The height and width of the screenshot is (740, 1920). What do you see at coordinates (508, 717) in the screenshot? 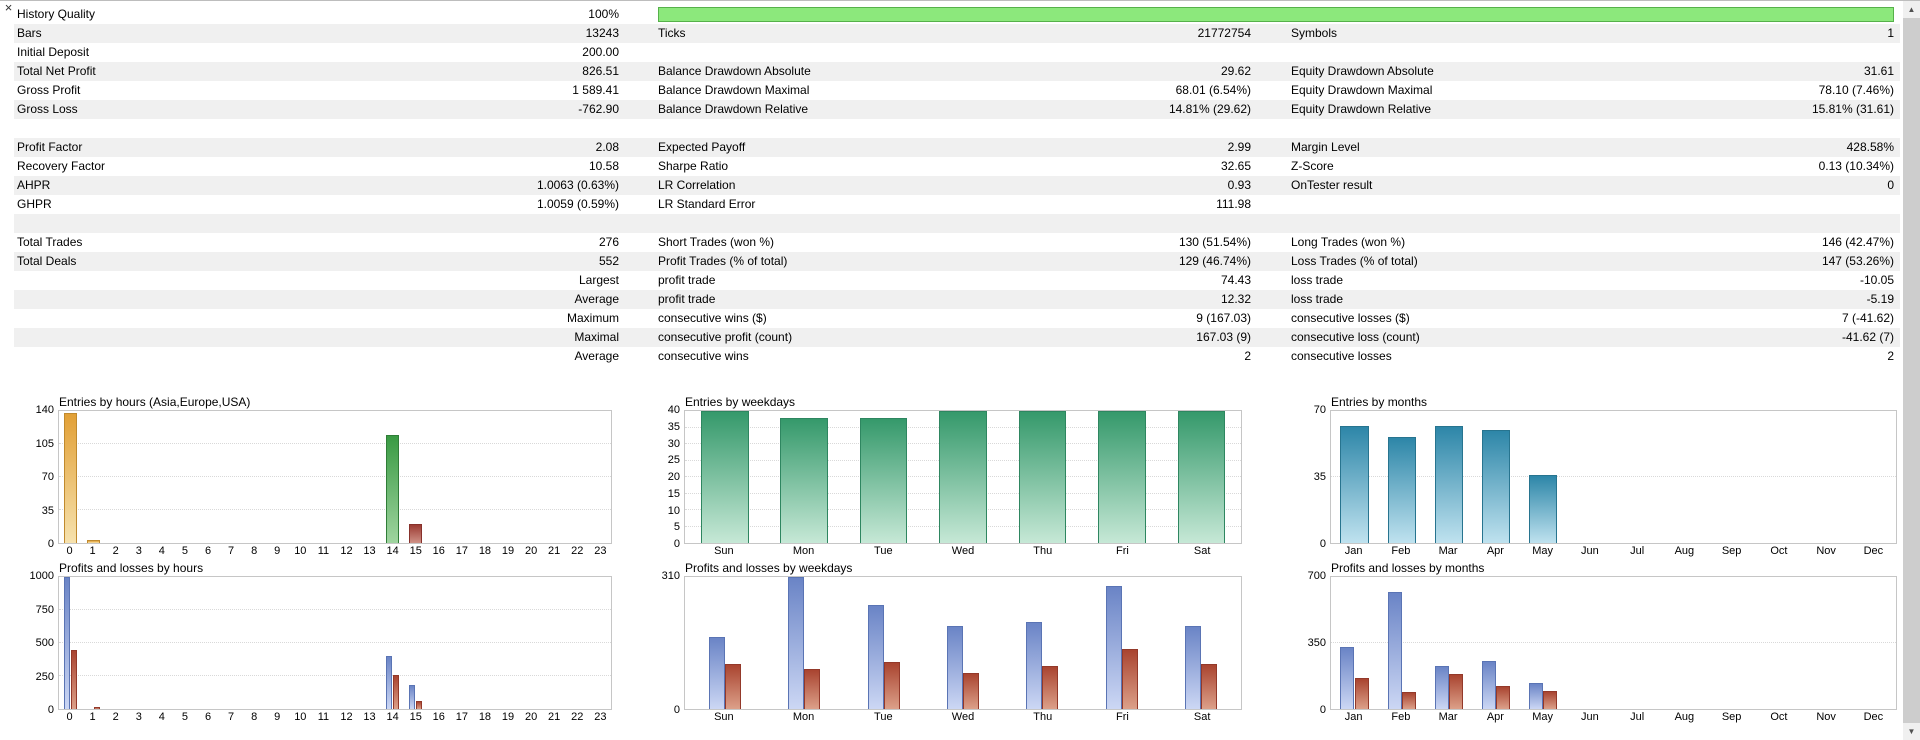
I see `x-tick-label: 19` at bounding box center [508, 717].